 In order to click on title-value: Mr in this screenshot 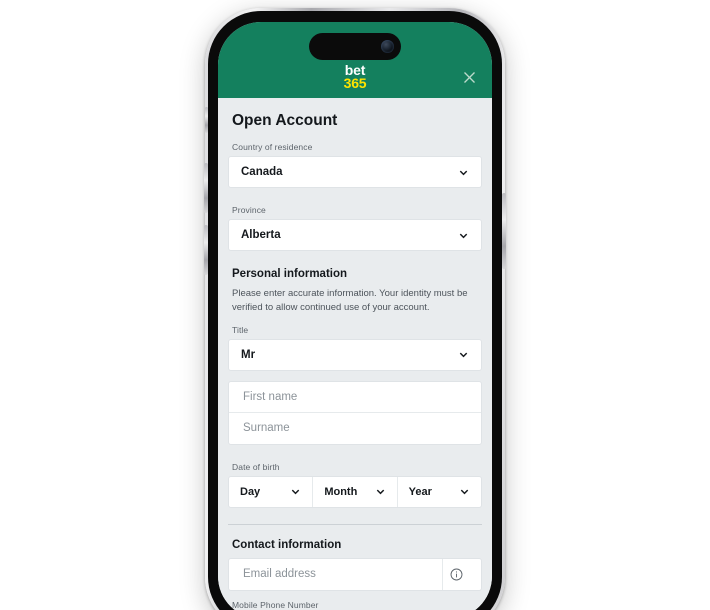, I will do `click(248, 354)`.